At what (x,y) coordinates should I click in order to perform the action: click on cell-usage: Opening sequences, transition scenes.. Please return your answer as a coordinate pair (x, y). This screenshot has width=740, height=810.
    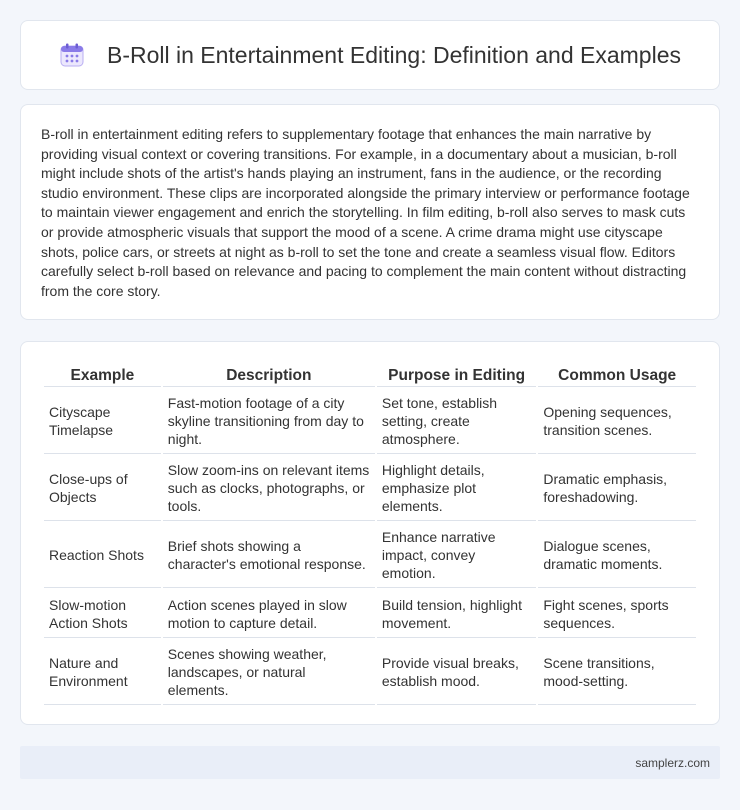
    Looking at the image, I should click on (617, 421).